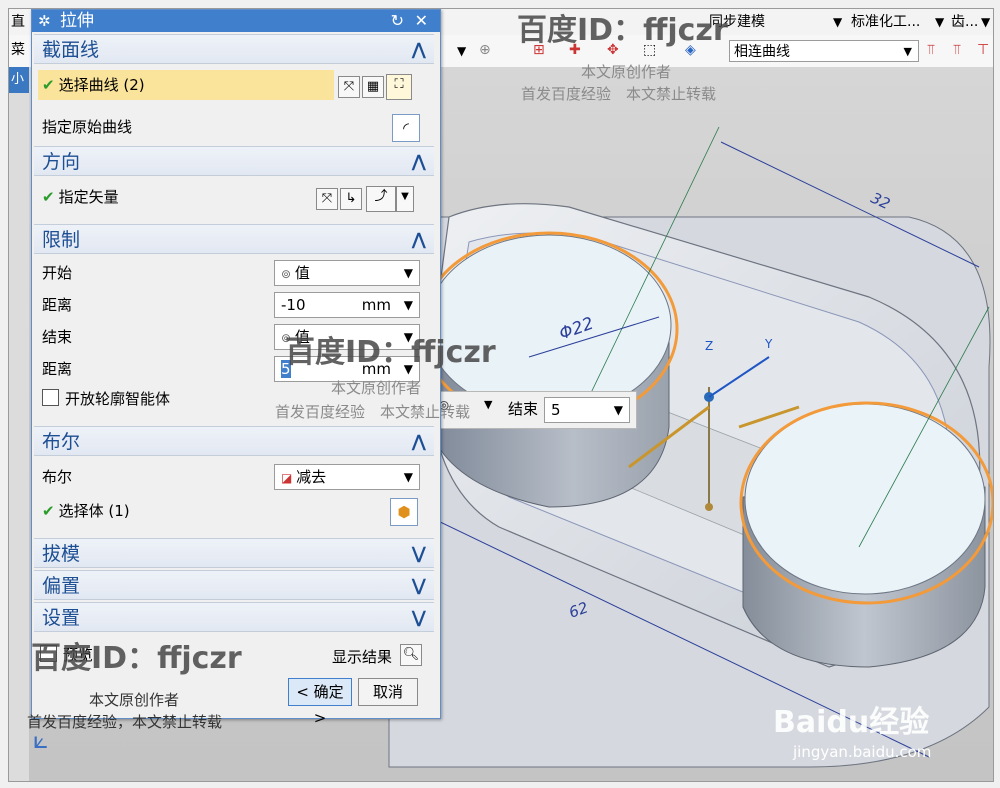 This screenshot has width=1000, height=788. I want to click on start-type-select: ⊚ 值 ▼, so click(347, 273).